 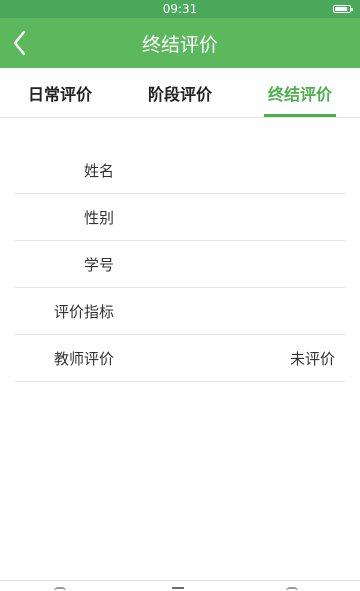 I want to click on app-bar: 终结评价, so click(x=180, y=43).